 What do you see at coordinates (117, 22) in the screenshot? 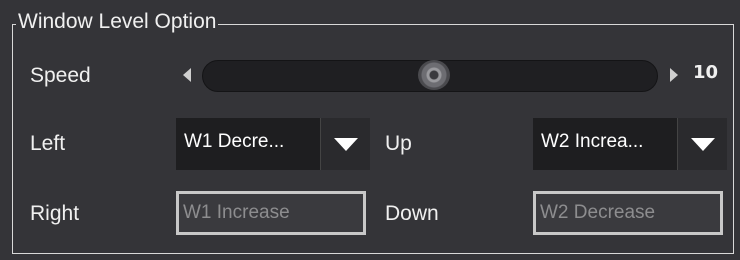
I see `group-title: Window Level Option` at bounding box center [117, 22].